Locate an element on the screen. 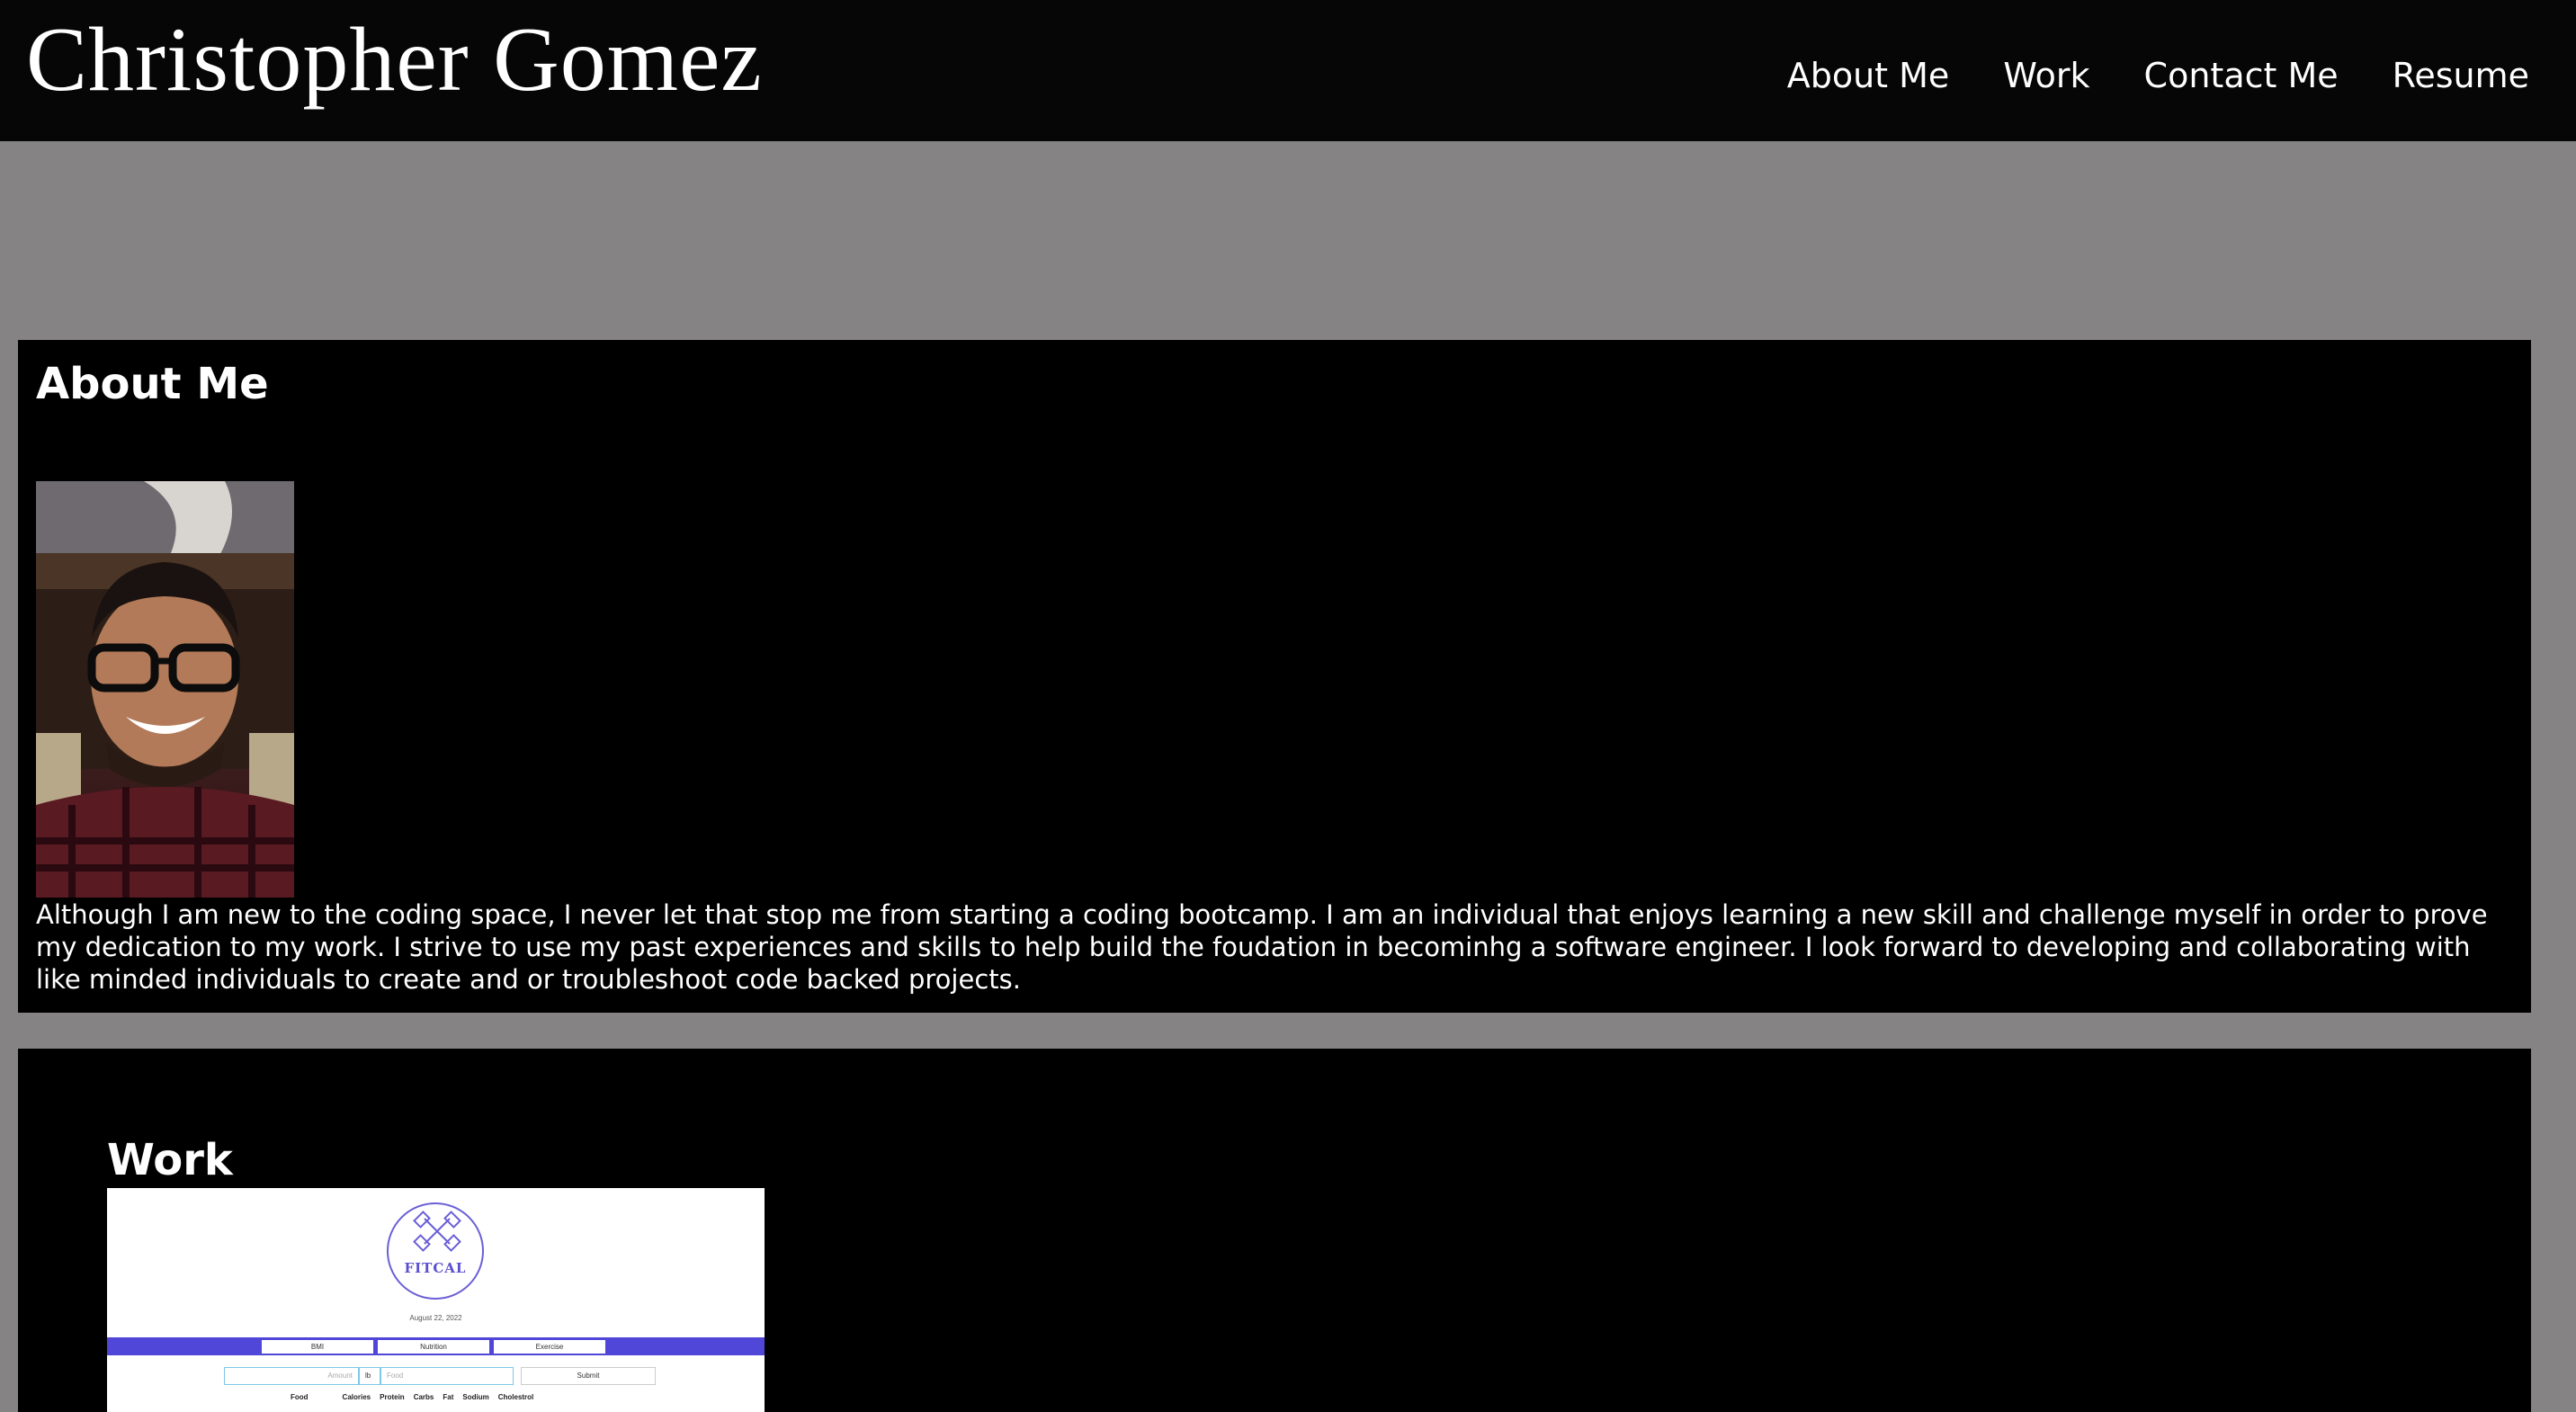  fitcal-tab-bar: BMI Nutrition Exercise is located at coordinates (436, 1346).